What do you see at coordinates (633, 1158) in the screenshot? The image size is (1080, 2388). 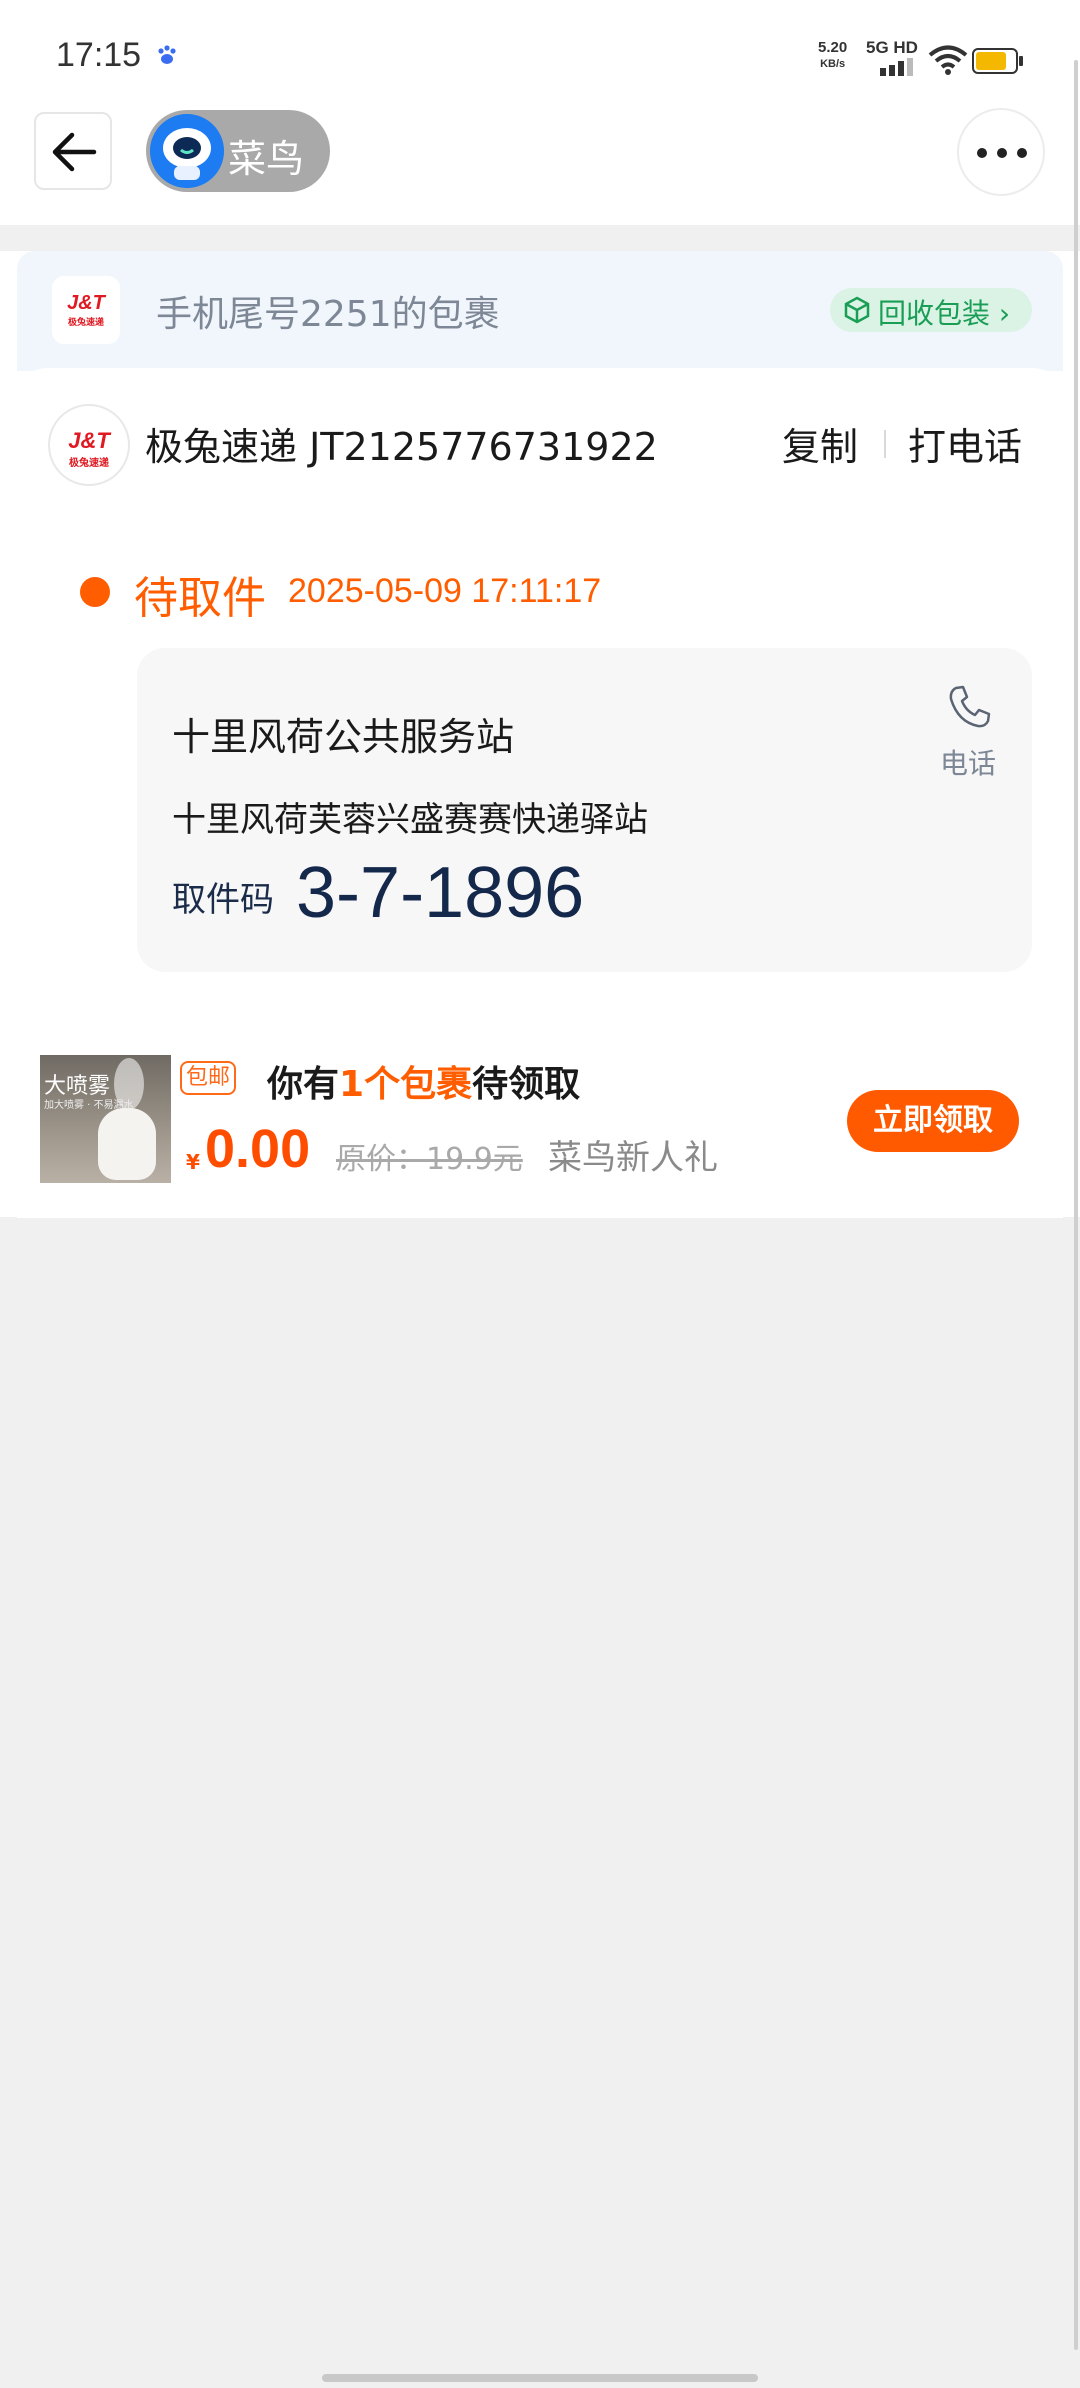 I see `newbie-gift-label: 菜鸟新人礼` at bounding box center [633, 1158].